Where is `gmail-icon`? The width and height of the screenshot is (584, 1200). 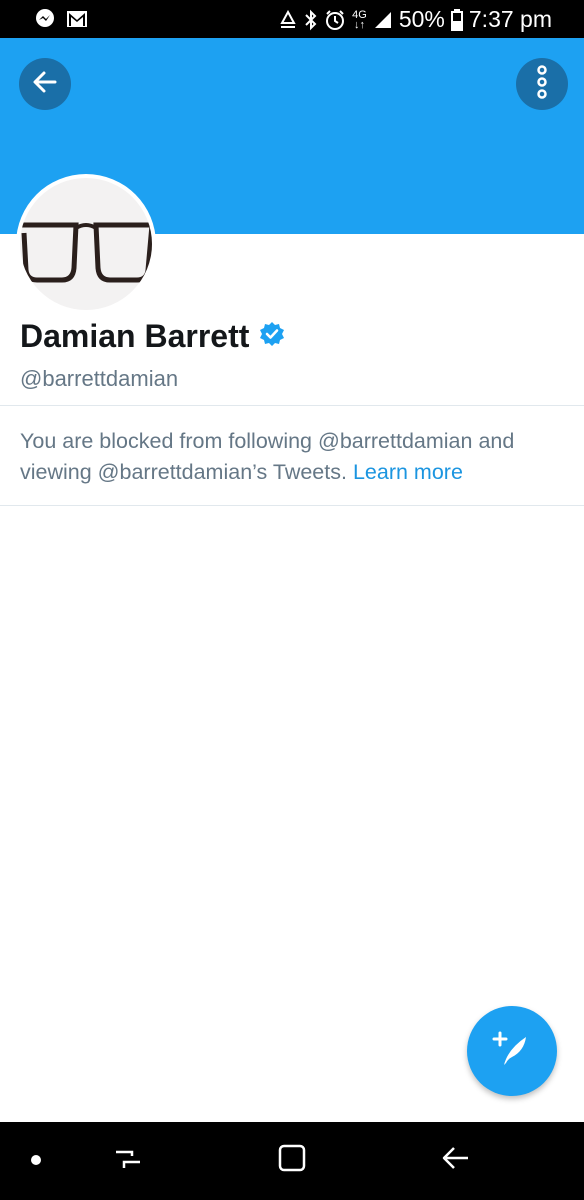
gmail-icon is located at coordinates (77, 19).